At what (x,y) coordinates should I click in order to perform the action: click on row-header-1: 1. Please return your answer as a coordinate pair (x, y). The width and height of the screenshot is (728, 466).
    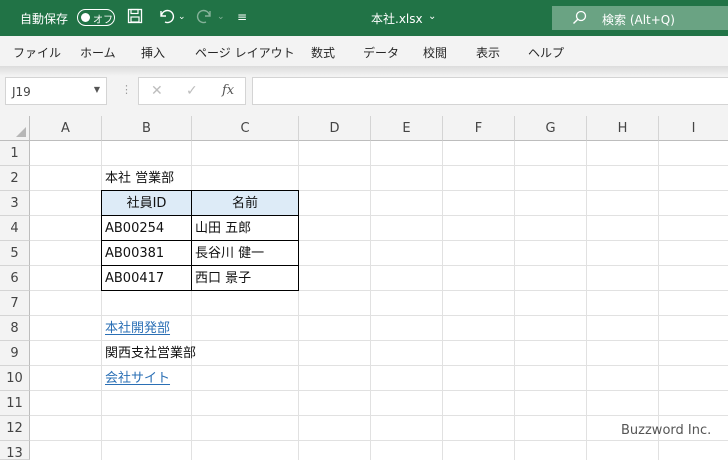
    Looking at the image, I should click on (15, 153).